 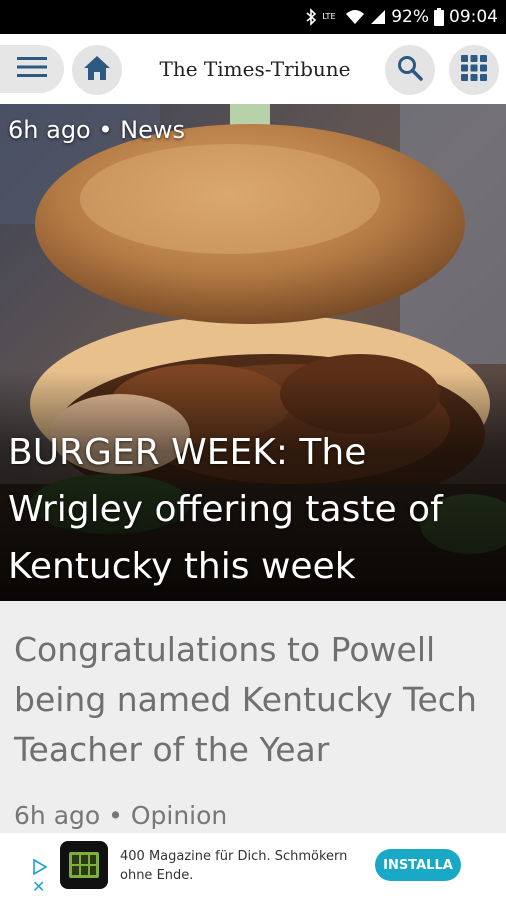 I want to click on ad-install-button: INSTALLA, so click(x=418, y=865).